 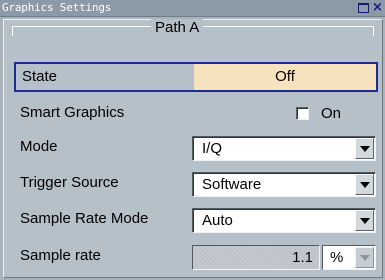 I want to click on trigger-source-dropdown-button, so click(x=364, y=184).